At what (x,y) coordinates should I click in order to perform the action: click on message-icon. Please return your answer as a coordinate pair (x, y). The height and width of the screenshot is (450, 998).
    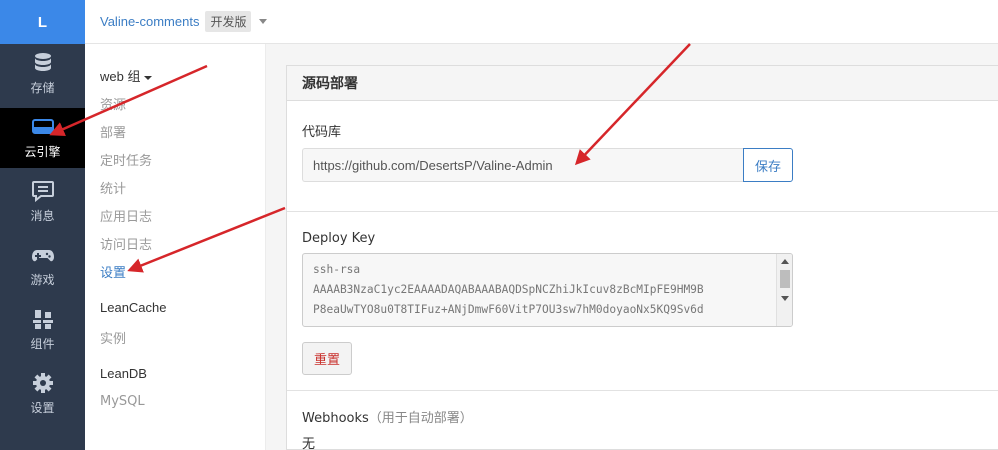
    Looking at the image, I should click on (42, 191).